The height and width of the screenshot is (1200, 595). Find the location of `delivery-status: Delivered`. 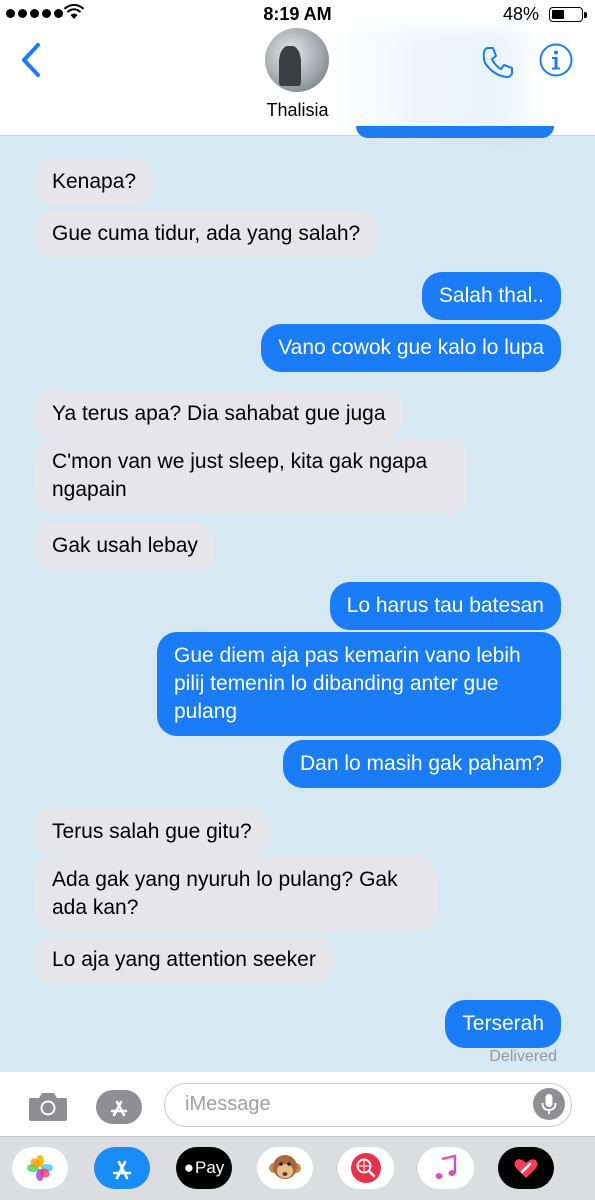

delivery-status: Delivered is located at coordinates (523, 1056).